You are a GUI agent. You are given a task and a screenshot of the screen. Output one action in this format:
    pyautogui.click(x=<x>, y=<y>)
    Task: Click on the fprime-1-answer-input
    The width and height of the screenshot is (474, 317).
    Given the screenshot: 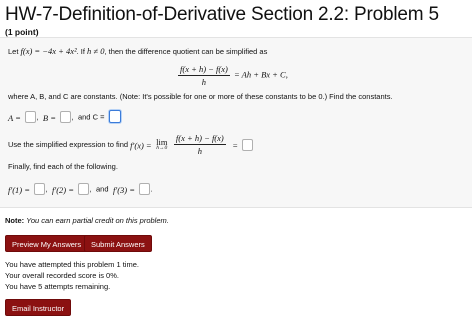 What is the action you would take?
    pyautogui.click(x=40, y=188)
    